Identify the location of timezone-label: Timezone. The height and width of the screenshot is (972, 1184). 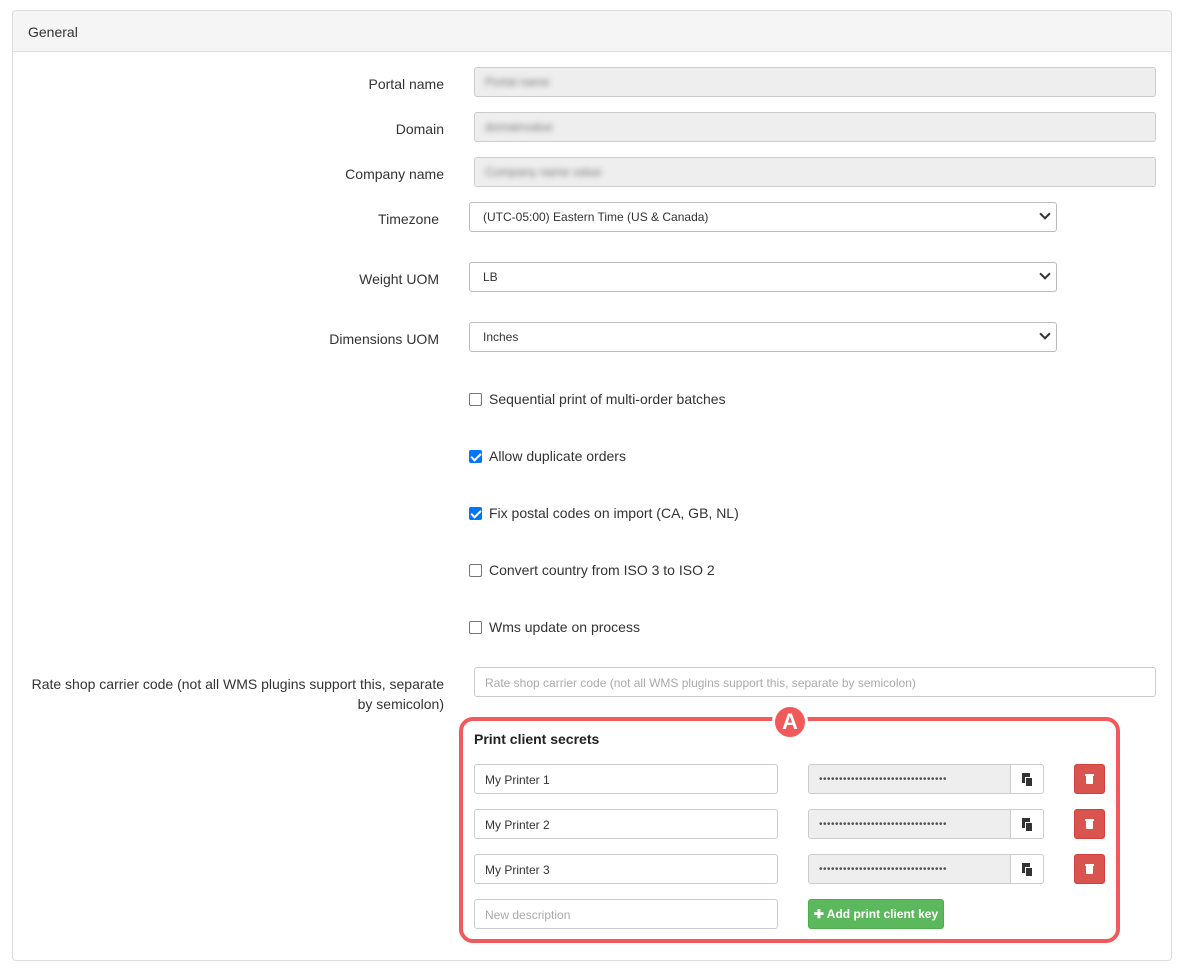
(408, 219).